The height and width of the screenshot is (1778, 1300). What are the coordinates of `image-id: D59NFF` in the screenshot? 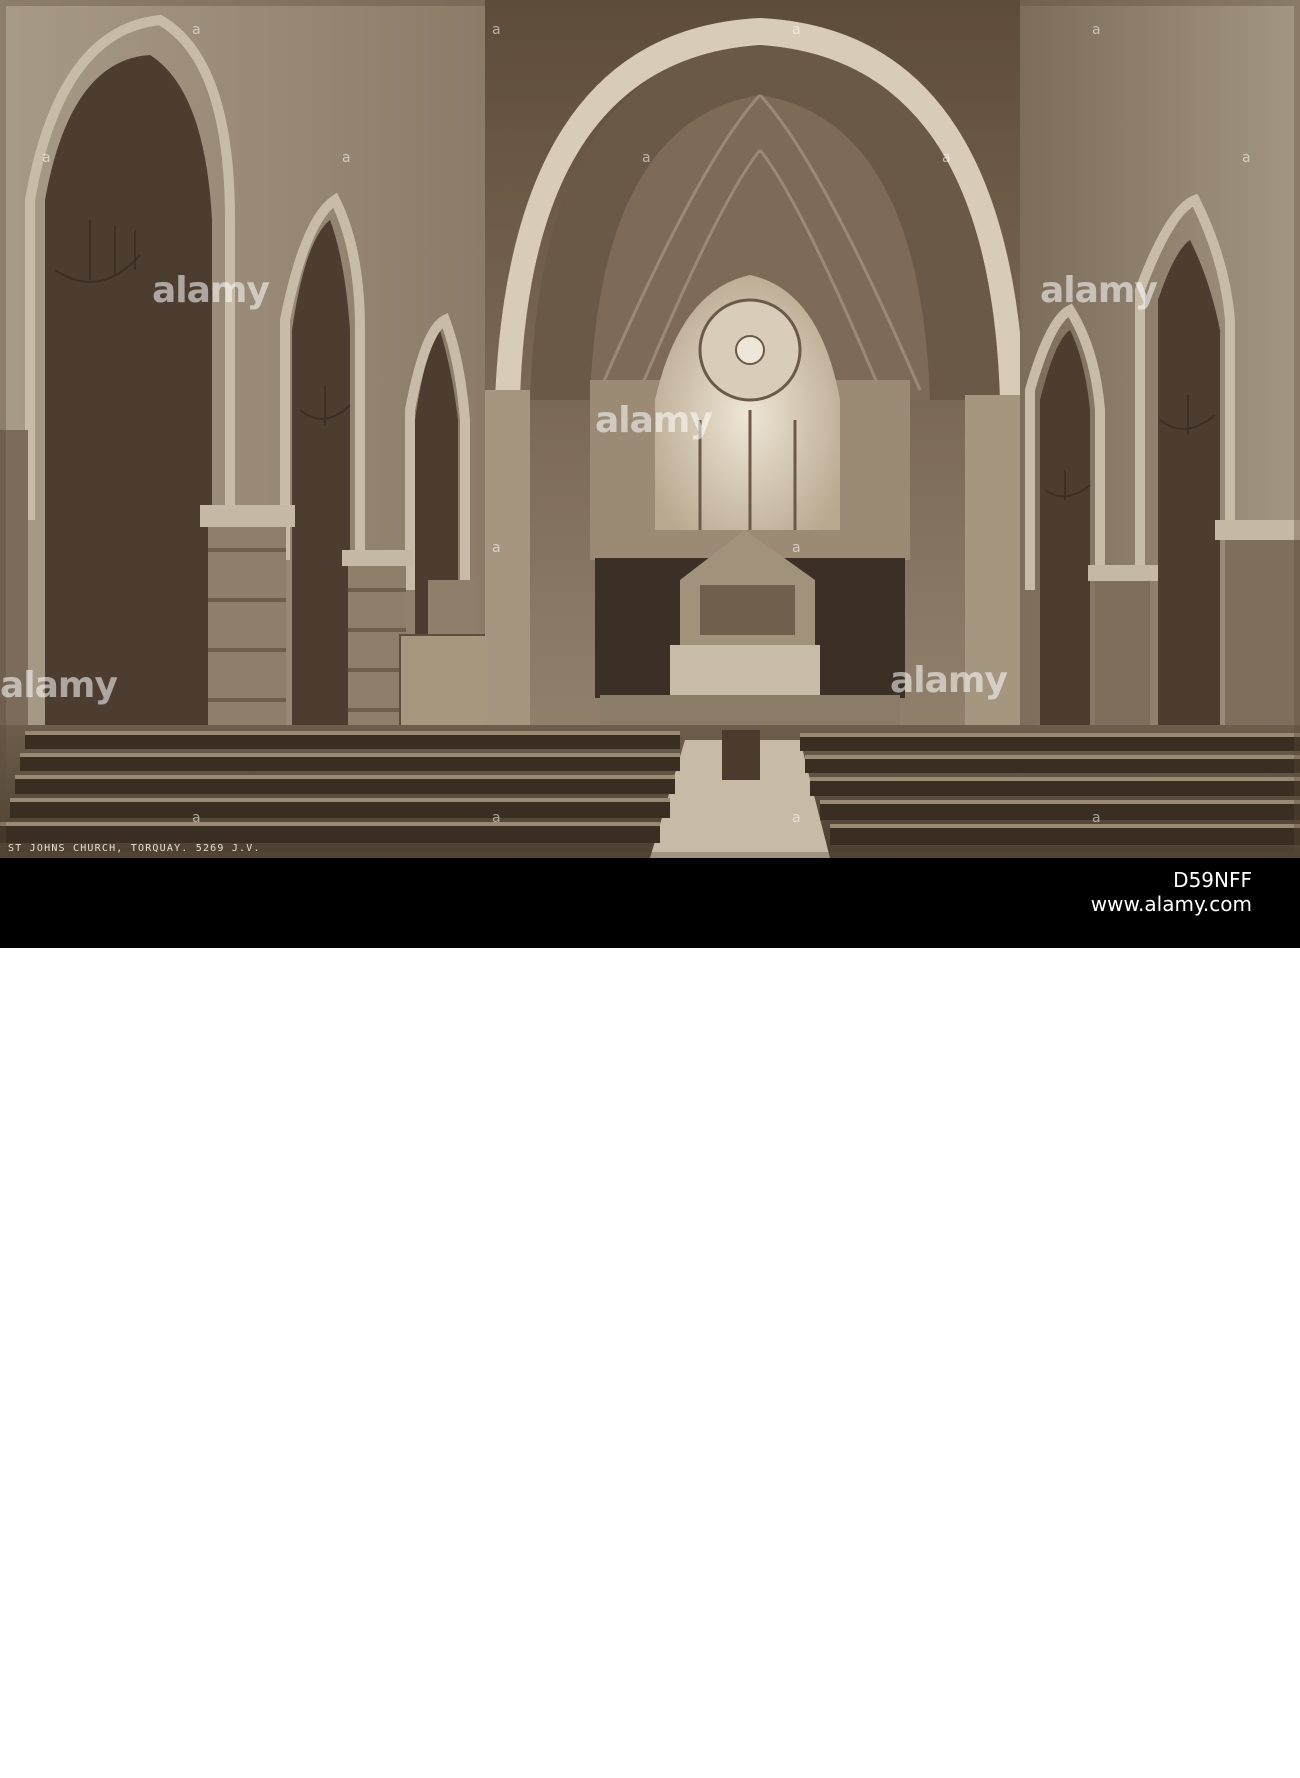 It's located at (1212, 880).